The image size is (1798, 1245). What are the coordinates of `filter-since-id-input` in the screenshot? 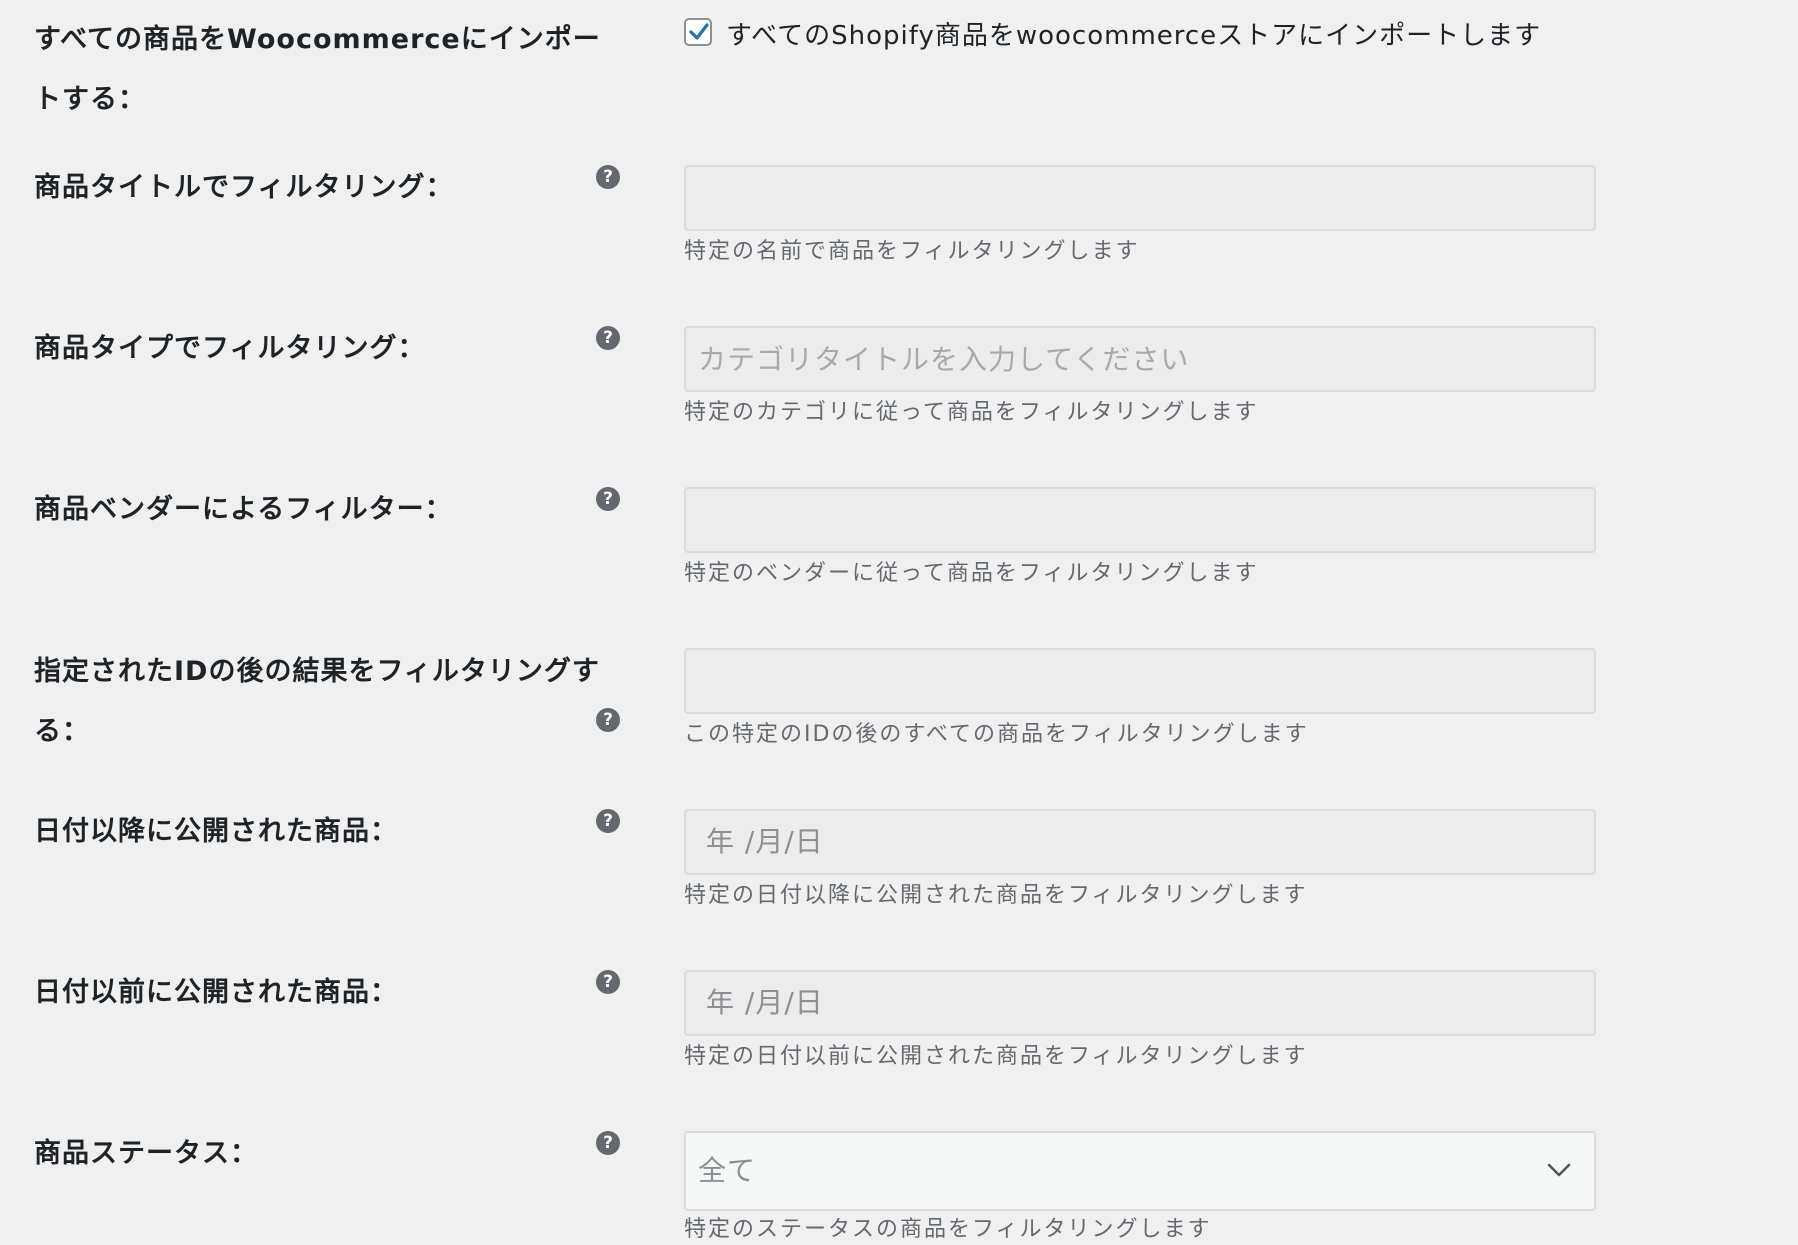 It's located at (1140, 681).